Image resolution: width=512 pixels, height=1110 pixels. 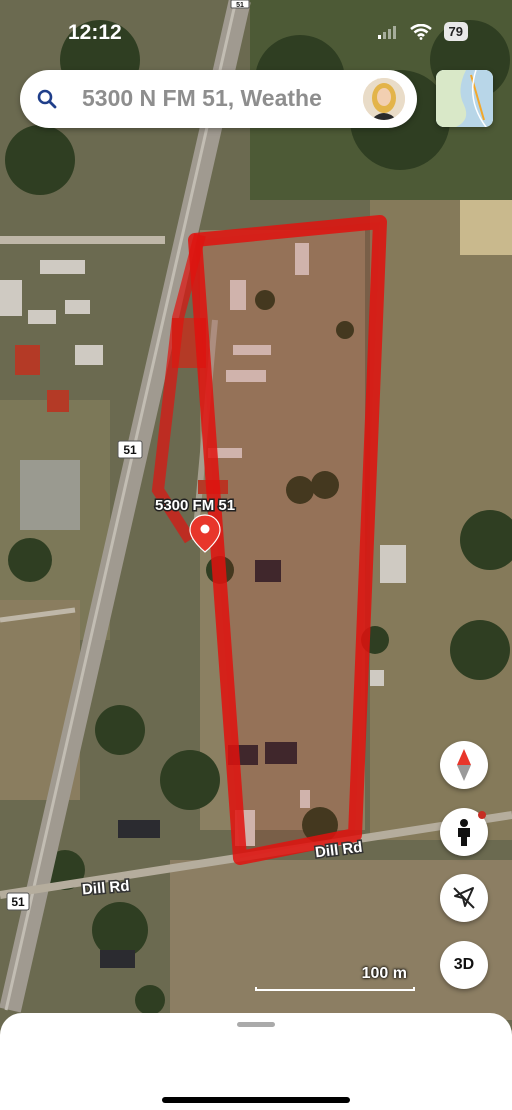 I want to click on map-layers-icon, so click(x=464, y=98).